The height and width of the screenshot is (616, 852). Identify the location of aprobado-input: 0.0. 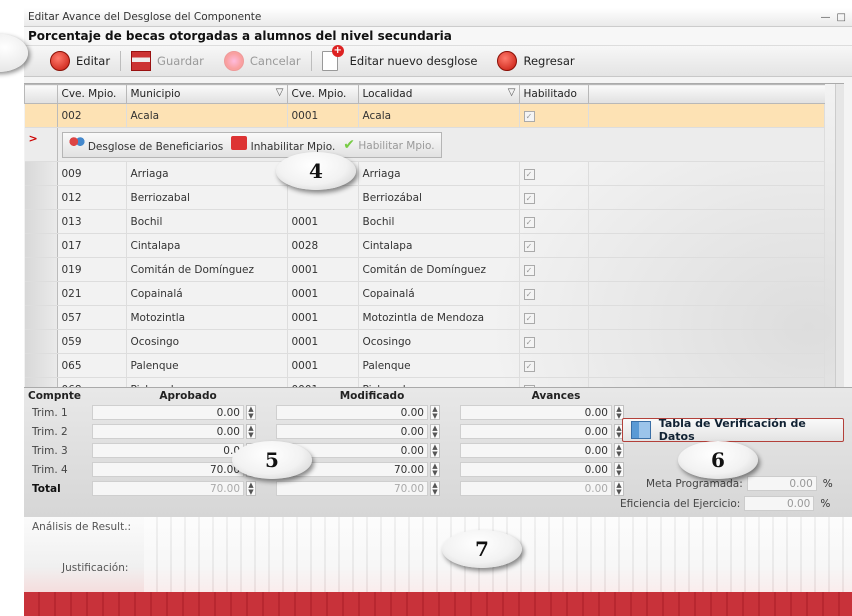
(168, 450).